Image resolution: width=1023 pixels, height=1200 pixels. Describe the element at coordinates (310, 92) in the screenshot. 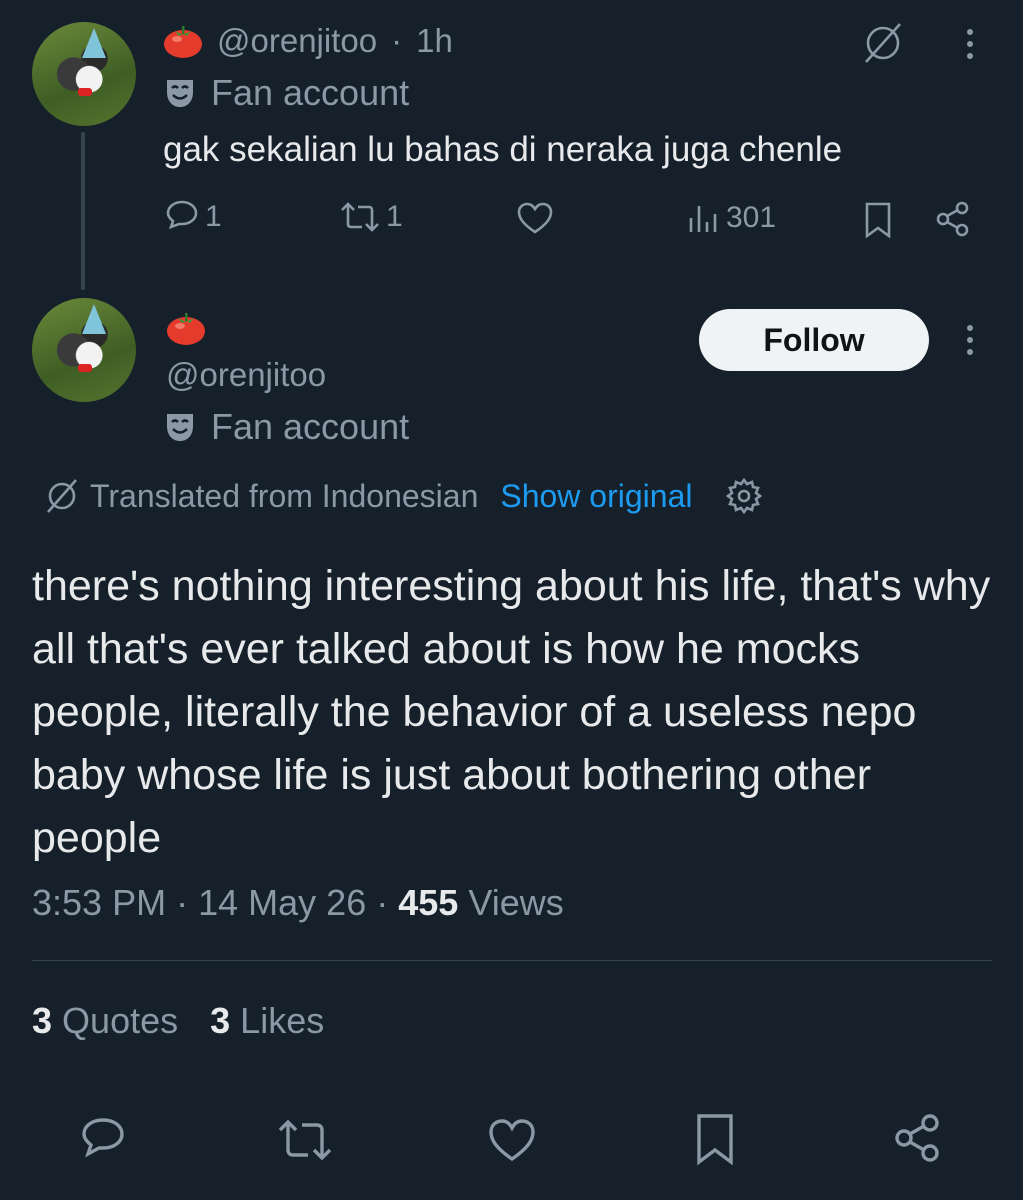

I see `reply-badge-label: Fan account` at that location.